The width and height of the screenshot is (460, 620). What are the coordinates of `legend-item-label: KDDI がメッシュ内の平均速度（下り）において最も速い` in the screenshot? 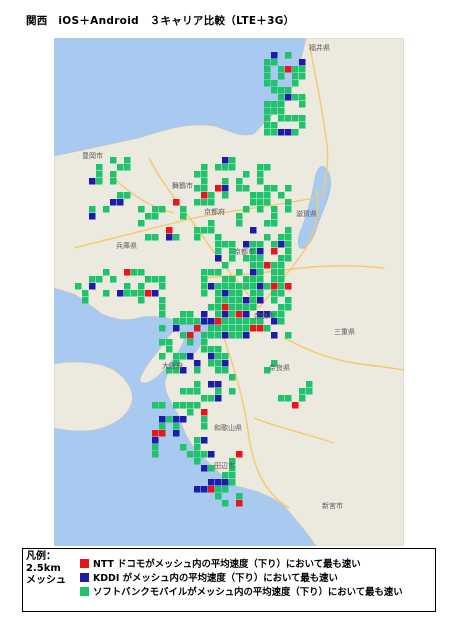 It's located at (215, 578).